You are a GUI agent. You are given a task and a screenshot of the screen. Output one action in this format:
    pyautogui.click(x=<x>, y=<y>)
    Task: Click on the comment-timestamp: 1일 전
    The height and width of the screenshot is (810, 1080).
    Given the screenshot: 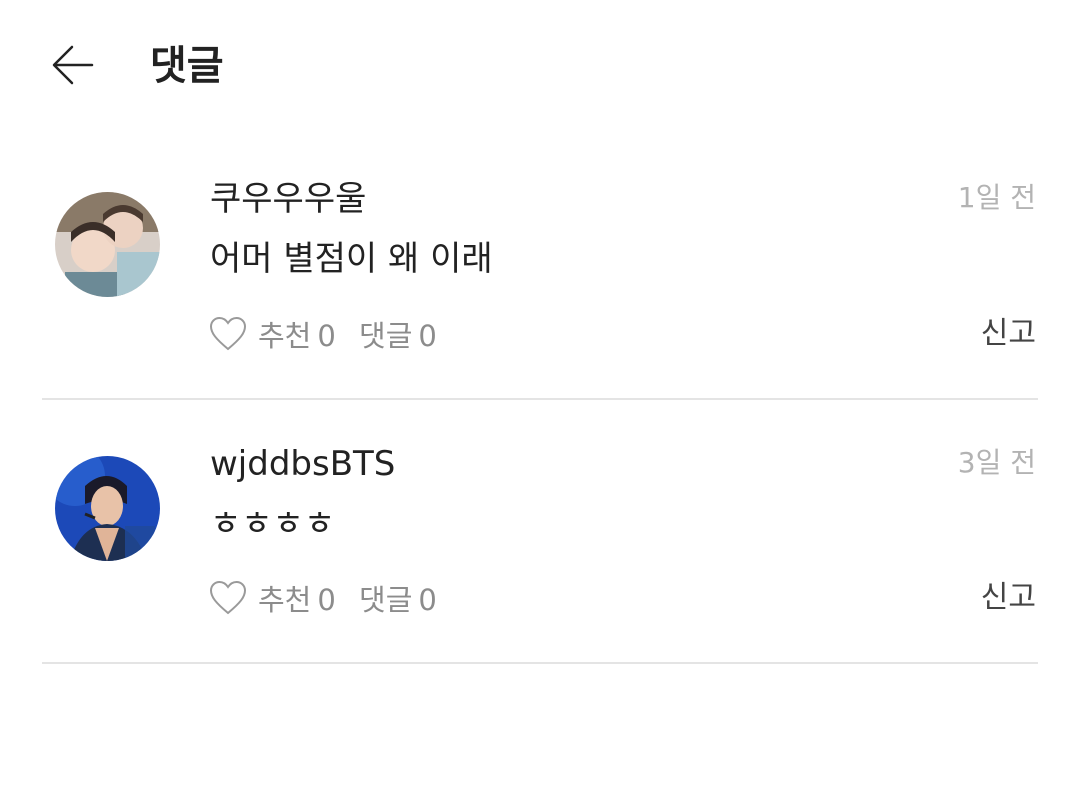 What is the action you would take?
    pyautogui.click(x=996, y=197)
    